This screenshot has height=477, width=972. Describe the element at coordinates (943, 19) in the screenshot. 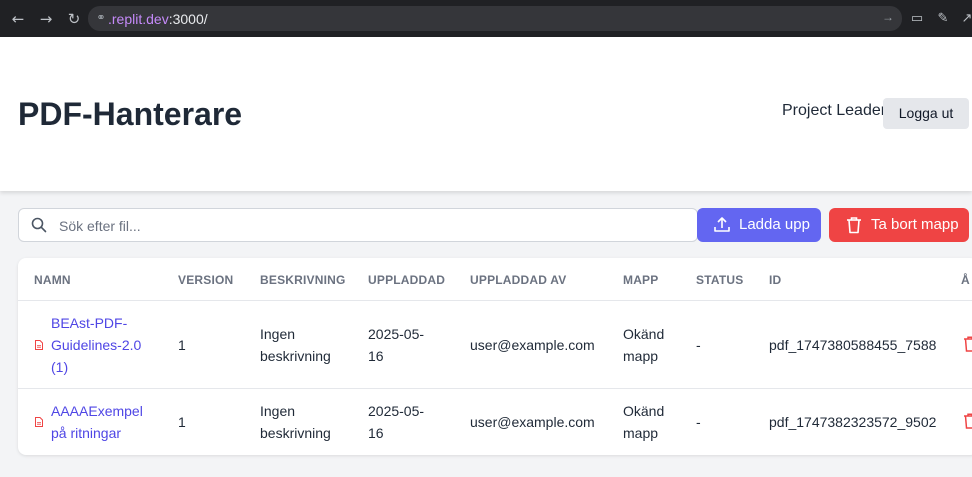

I see `wrench-icon: ✎` at that location.